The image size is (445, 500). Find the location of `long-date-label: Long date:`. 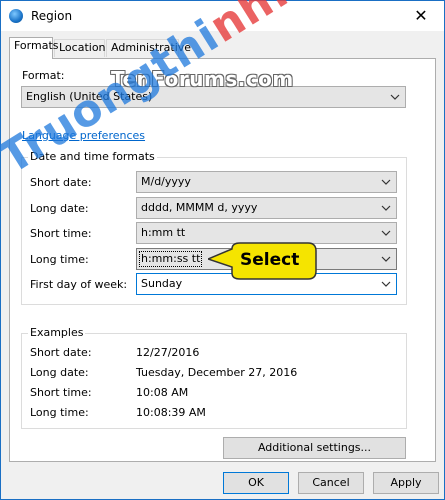

long-date-label: Long date: is located at coordinates (59, 208).